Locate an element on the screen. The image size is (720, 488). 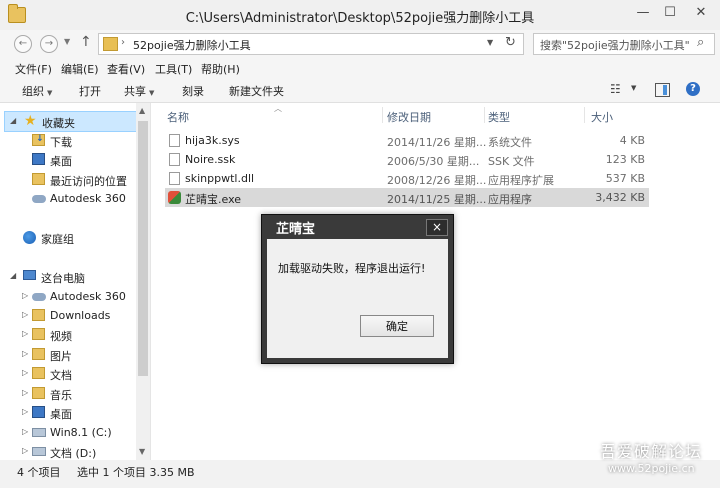
burn-button: 刻录 is located at coordinates (193, 91).